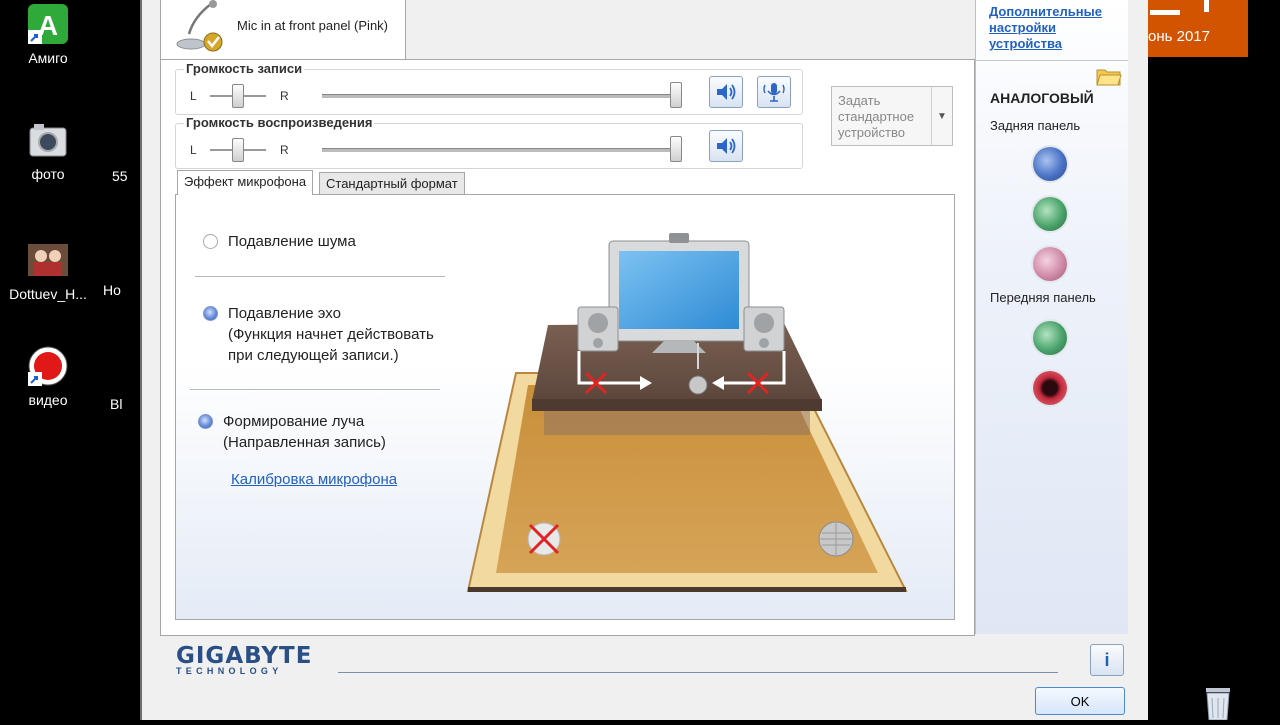 This screenshot has height=725, width=1280. What do you see at coordinates (304, 432) in the screenshot?
I see `beamforming-label: Формирование луча (Направленная запись)` at bounding box center [304, 432].